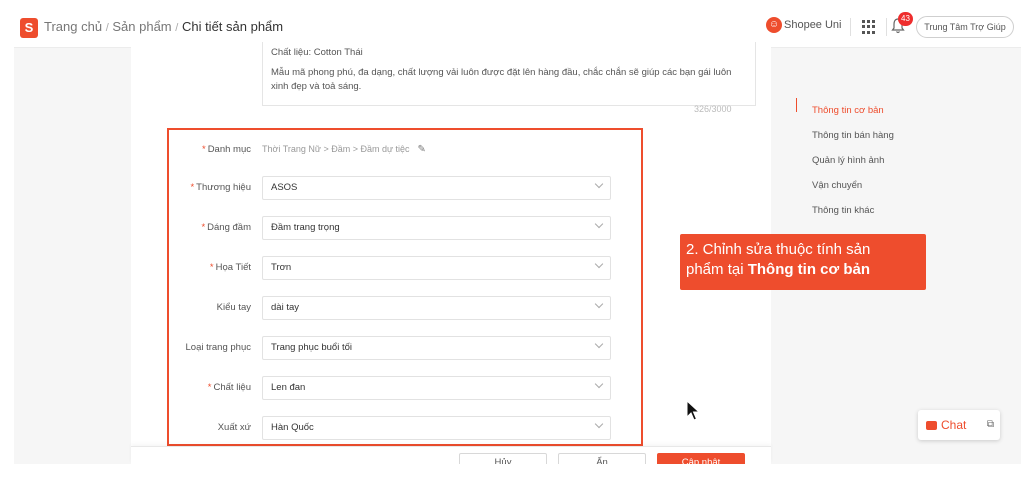  I want to click on notification-badge: 43, so click(905, 19).